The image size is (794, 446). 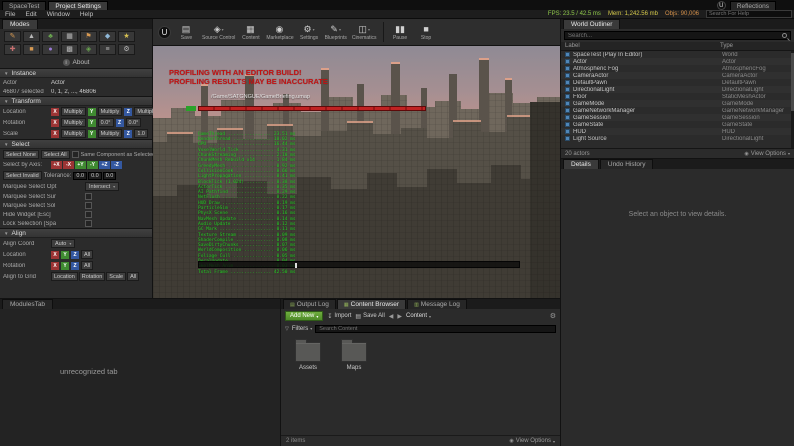 I want to click on menu-item: Edit, so click(x=30, y=14).